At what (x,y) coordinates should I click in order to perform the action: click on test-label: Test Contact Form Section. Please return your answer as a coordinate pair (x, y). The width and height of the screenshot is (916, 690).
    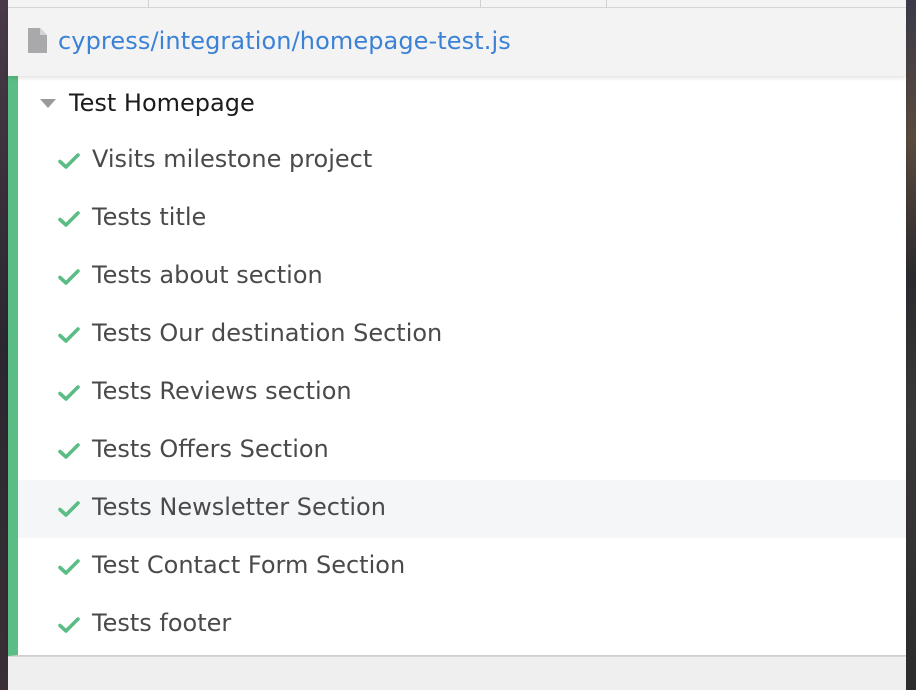
    Looking at the image, I should click on (249, 565).